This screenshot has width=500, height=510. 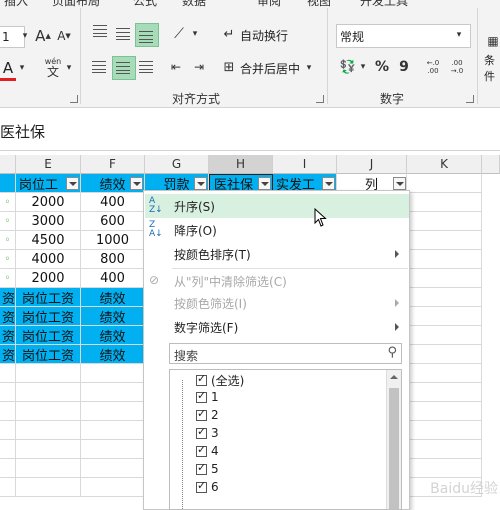 I want to click on column-header-g: G, so click(x=177, y=164).